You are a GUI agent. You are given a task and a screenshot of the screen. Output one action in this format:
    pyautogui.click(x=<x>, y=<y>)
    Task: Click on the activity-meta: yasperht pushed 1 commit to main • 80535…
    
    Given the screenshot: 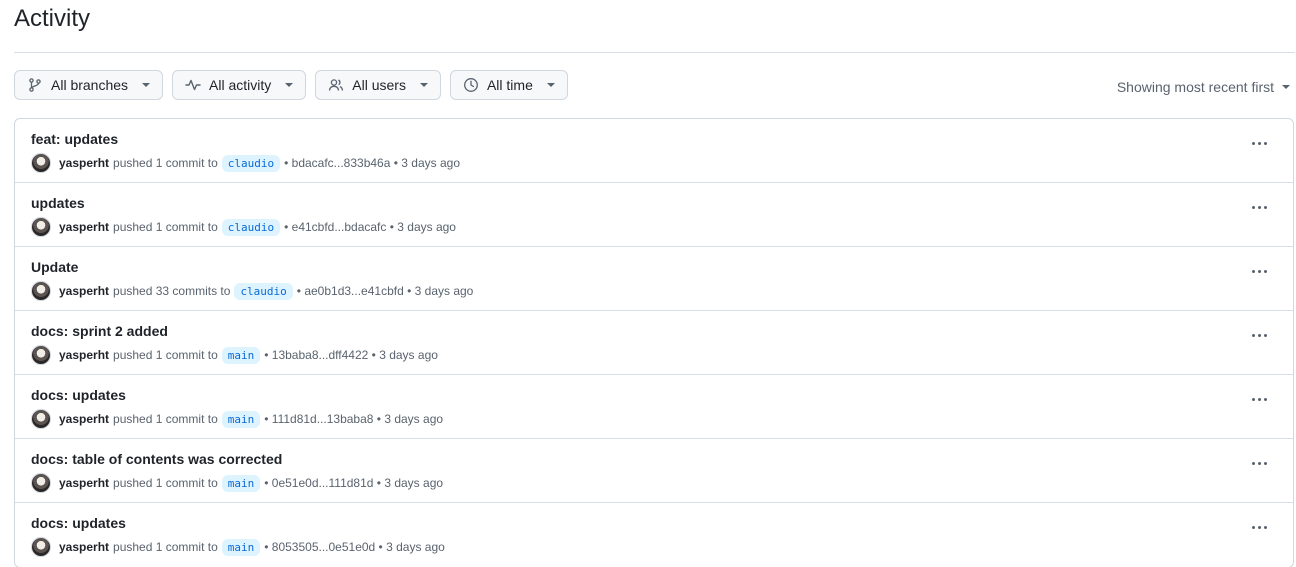 What is the action you would take?
    pyautogui.click(x=238, y=547)
    